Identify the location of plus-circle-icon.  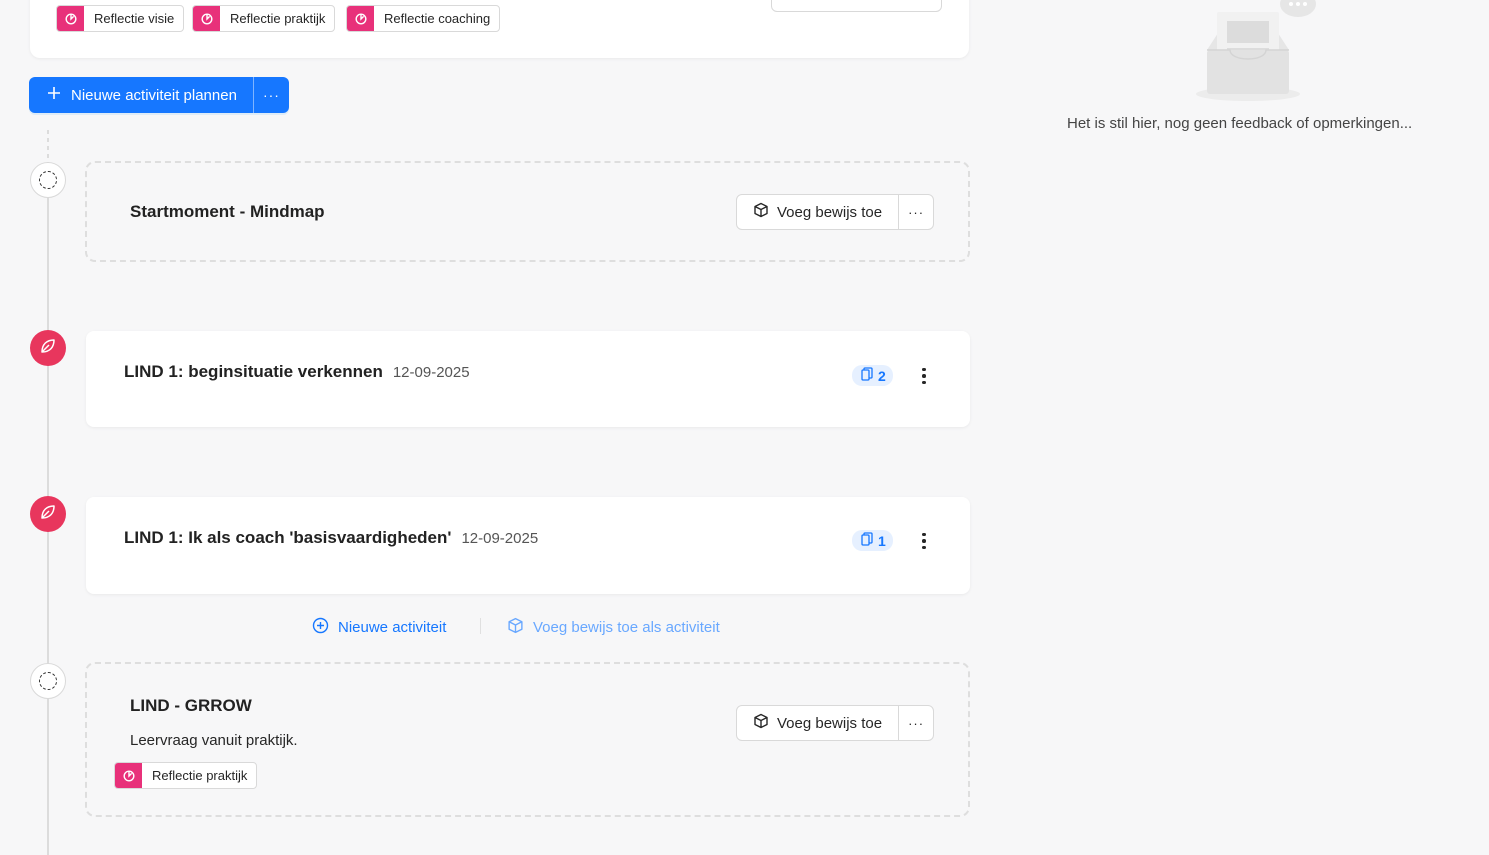
(320, 627).